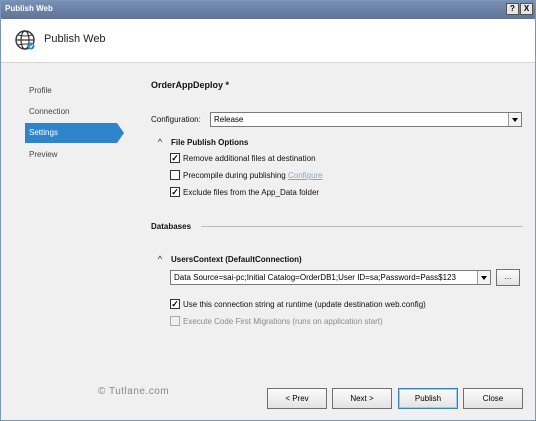 This screenshot has width=536, height=421. Describe the element at coordinates (49, 111) in the screenshot. I see `sidebar-item-label: Connection` at that location.